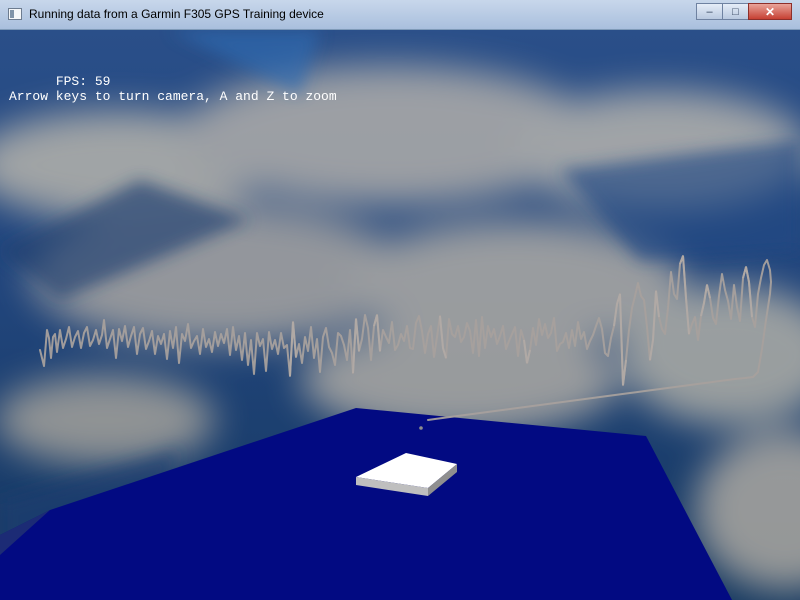 The height and width of the screenshot is (600, 800). I want to click on minimize-button: –, so click(709, 11).